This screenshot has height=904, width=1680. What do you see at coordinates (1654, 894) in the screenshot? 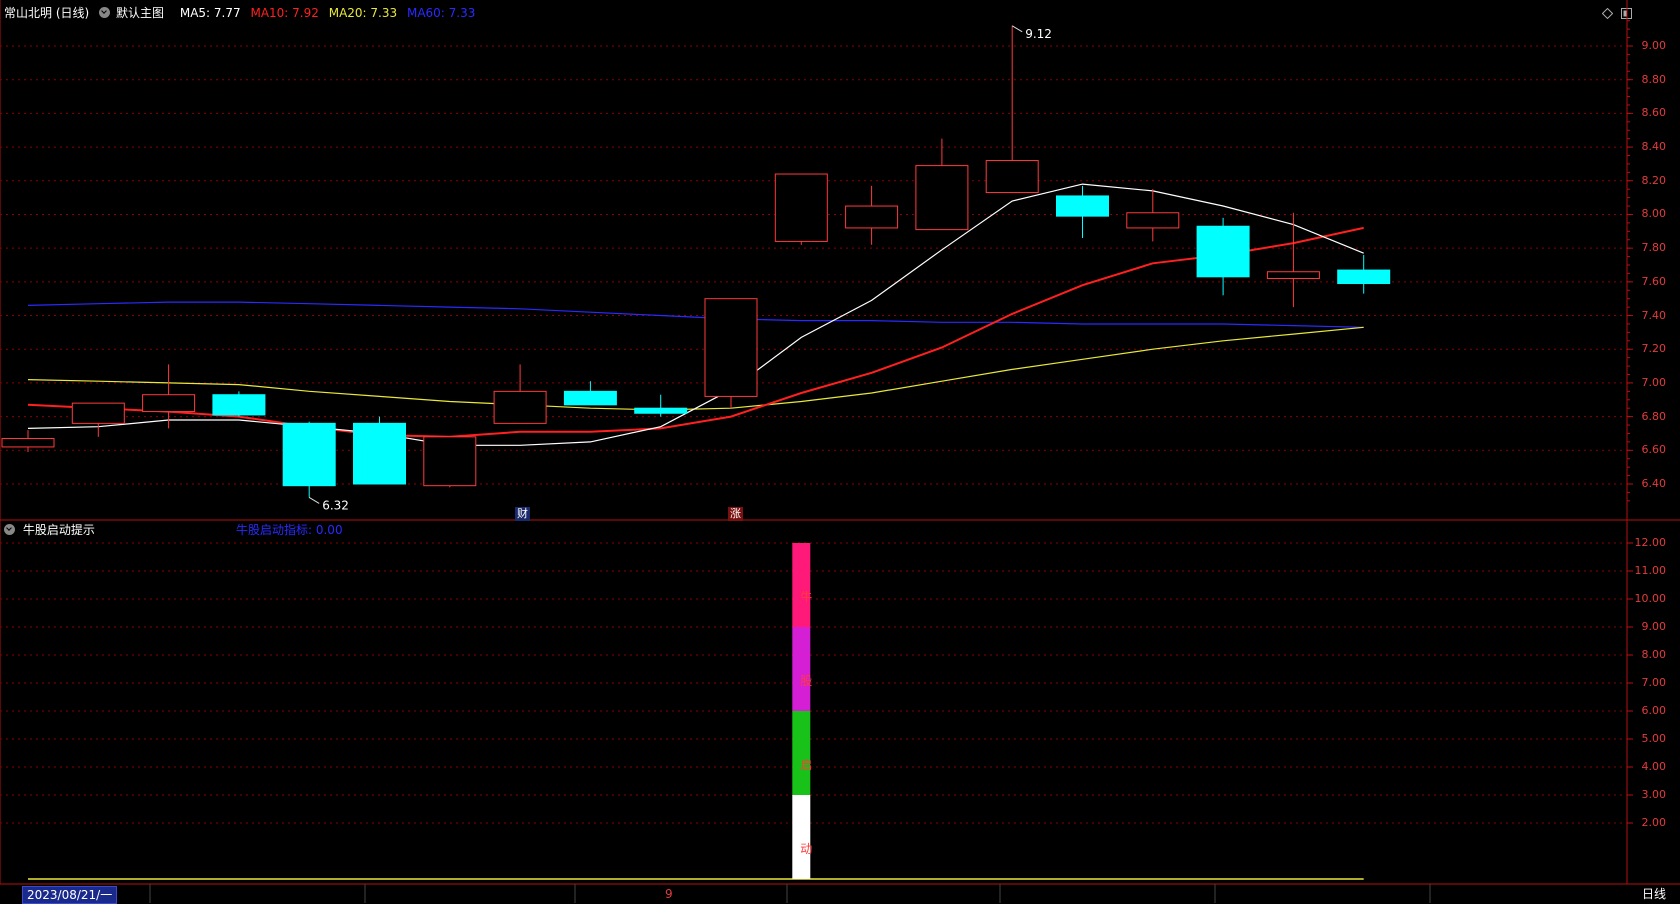
I see `period-label: 日线` at bounding box center [1654, 894].